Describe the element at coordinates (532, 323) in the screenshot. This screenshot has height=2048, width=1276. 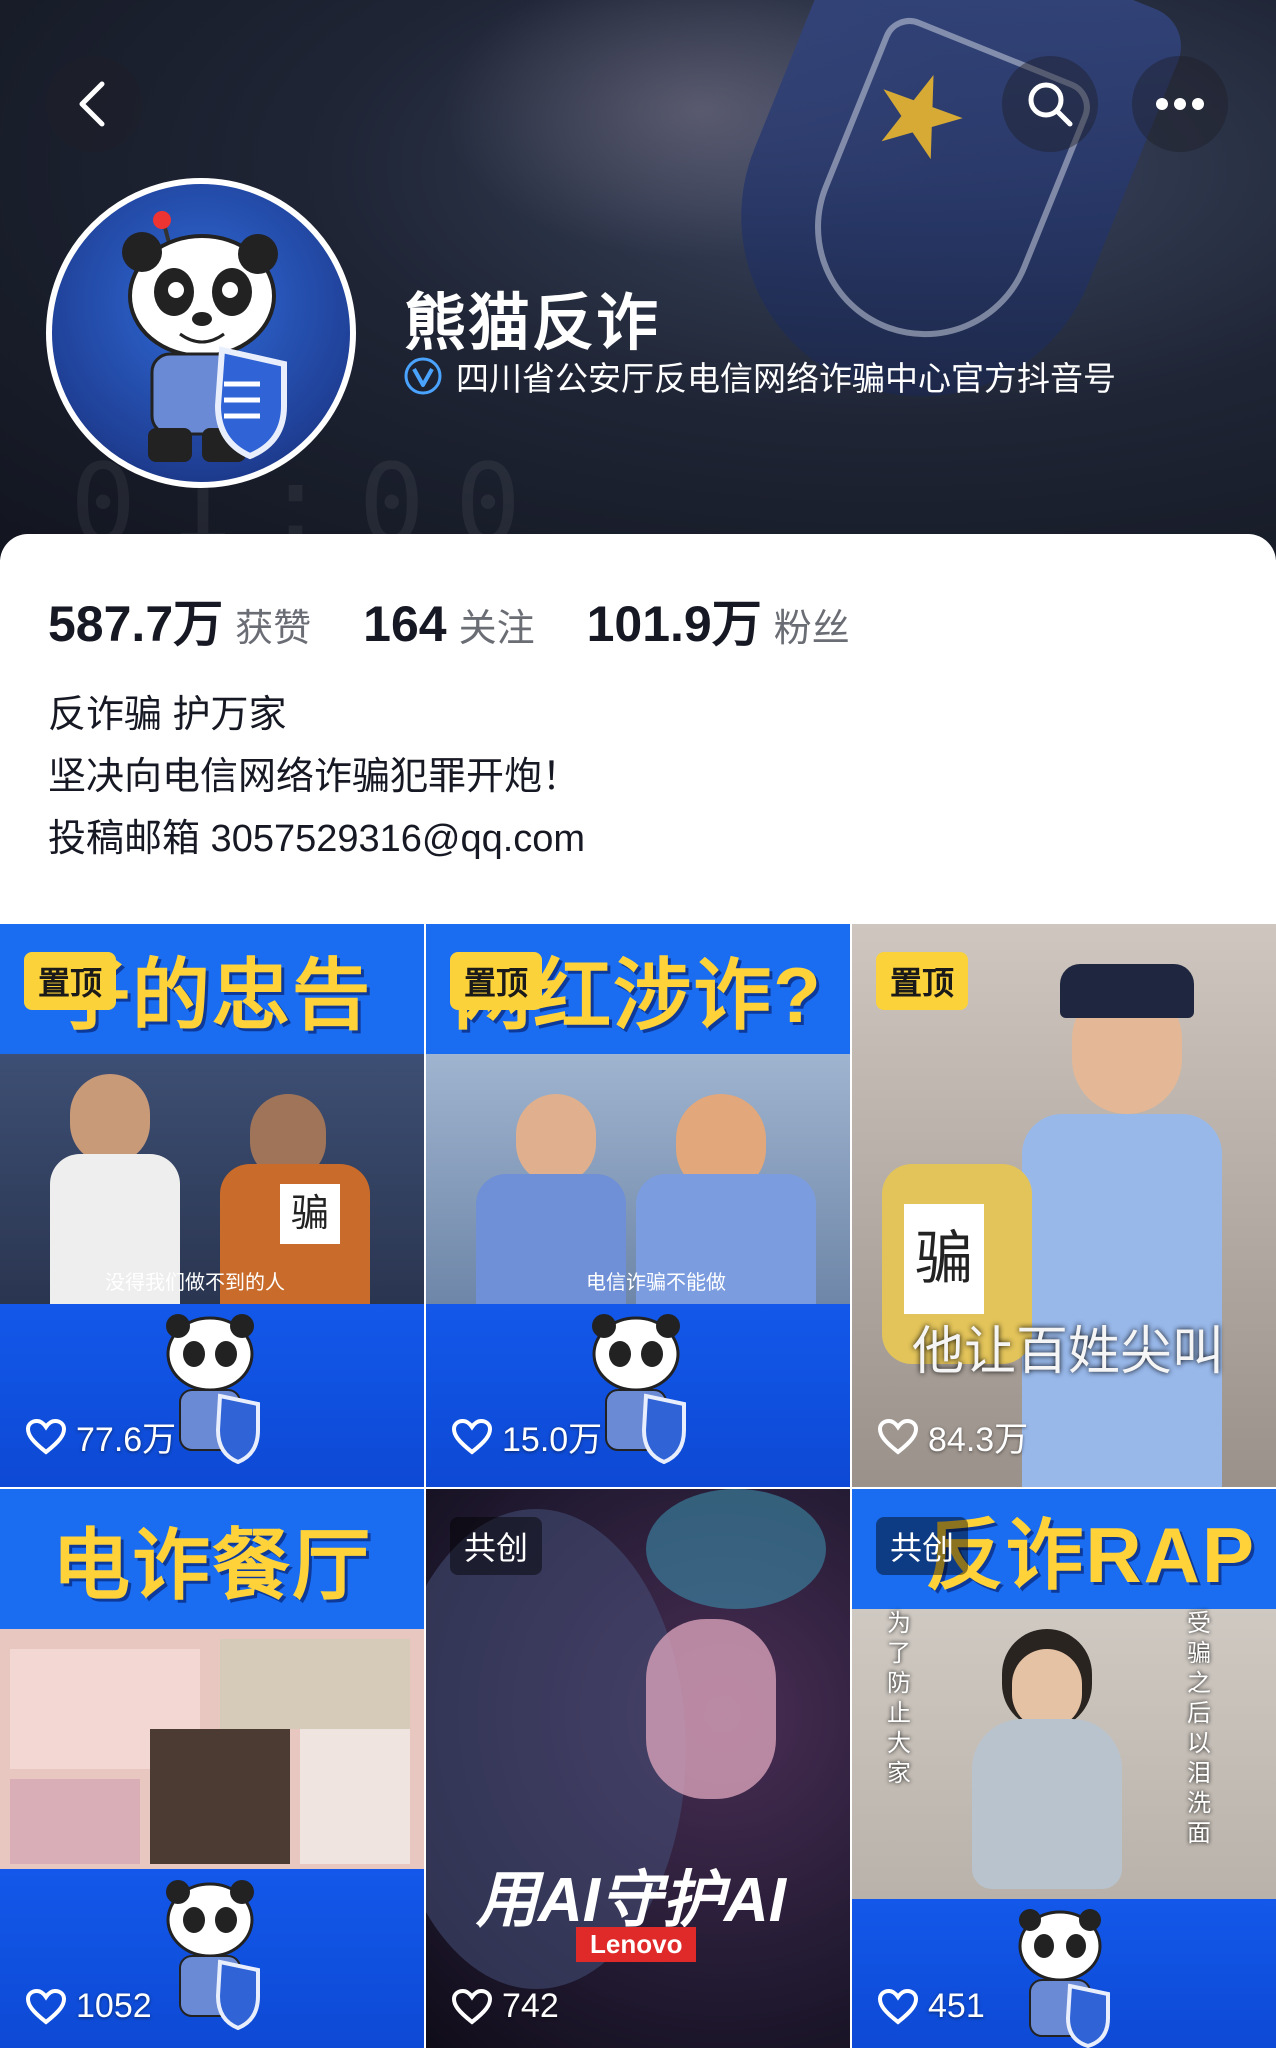
I see `profile-name: 熊猫反诈` at that location.